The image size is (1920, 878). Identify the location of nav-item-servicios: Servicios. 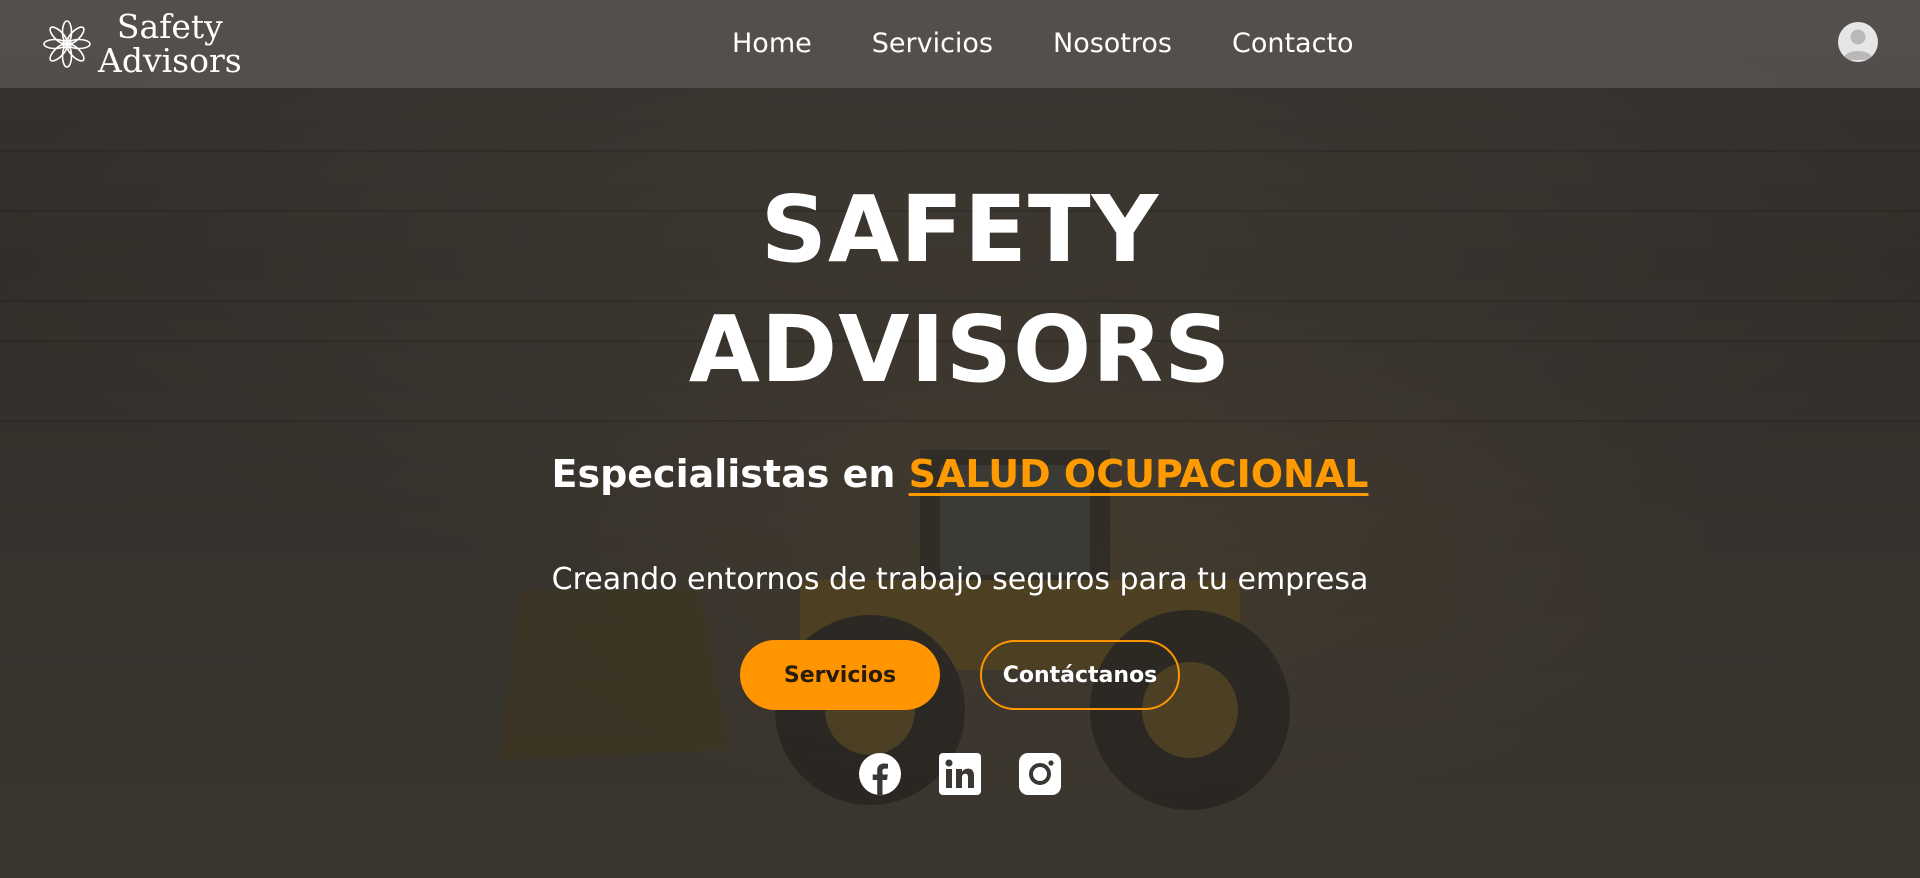
(932, 44).